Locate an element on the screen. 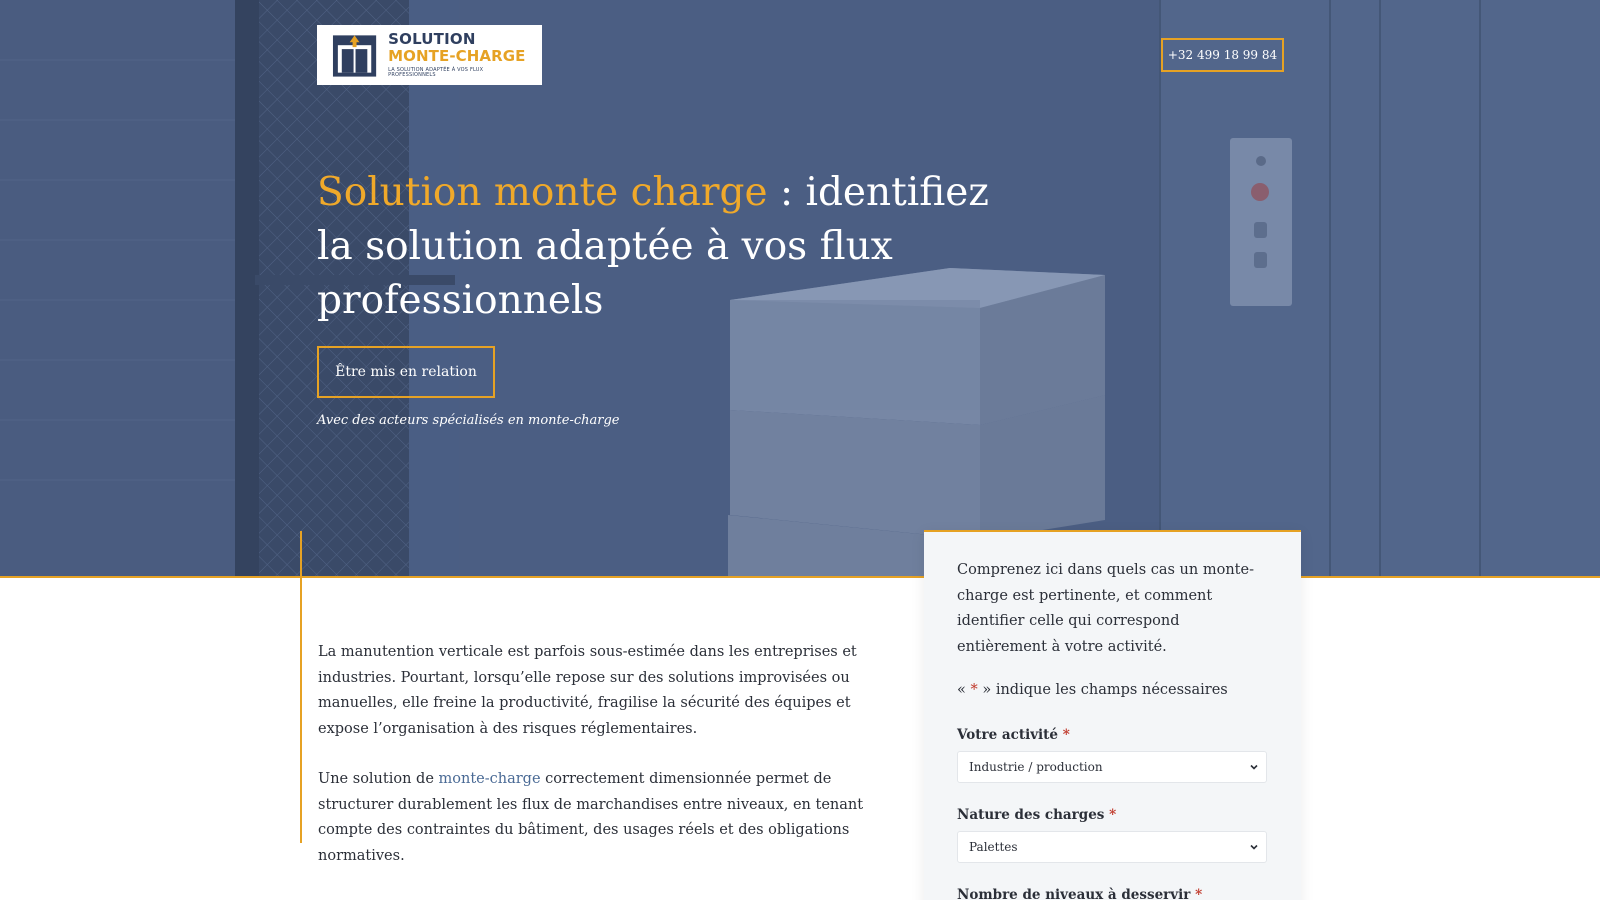 This screenshot has width=1600, height=900. load-type-label: Nature des charges * is located at coordinates (1112, 815).